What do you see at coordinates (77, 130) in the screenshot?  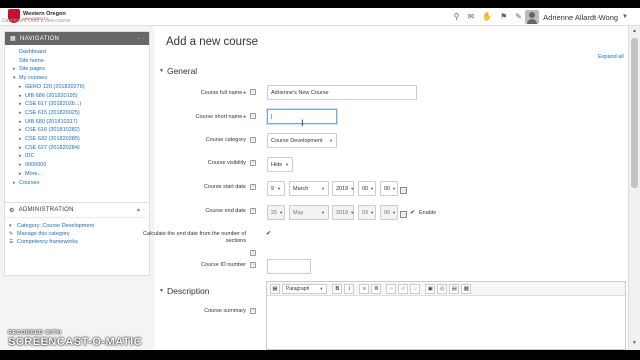 I see `nav-item: ▸ CSE 616 (201810282)` at bounding box center [77, 130].